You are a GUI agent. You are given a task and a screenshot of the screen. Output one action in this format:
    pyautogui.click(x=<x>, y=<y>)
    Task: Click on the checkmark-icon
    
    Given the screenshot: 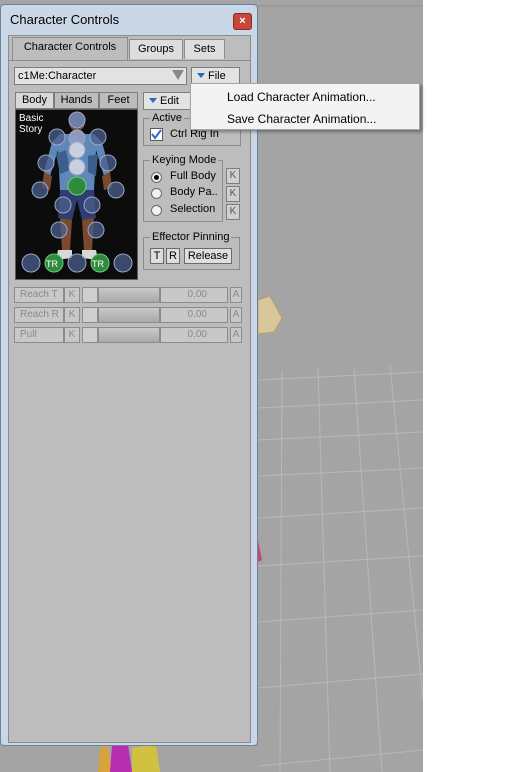 What is the action you would take?
    pyautogui.click(x=156, y=134)
    